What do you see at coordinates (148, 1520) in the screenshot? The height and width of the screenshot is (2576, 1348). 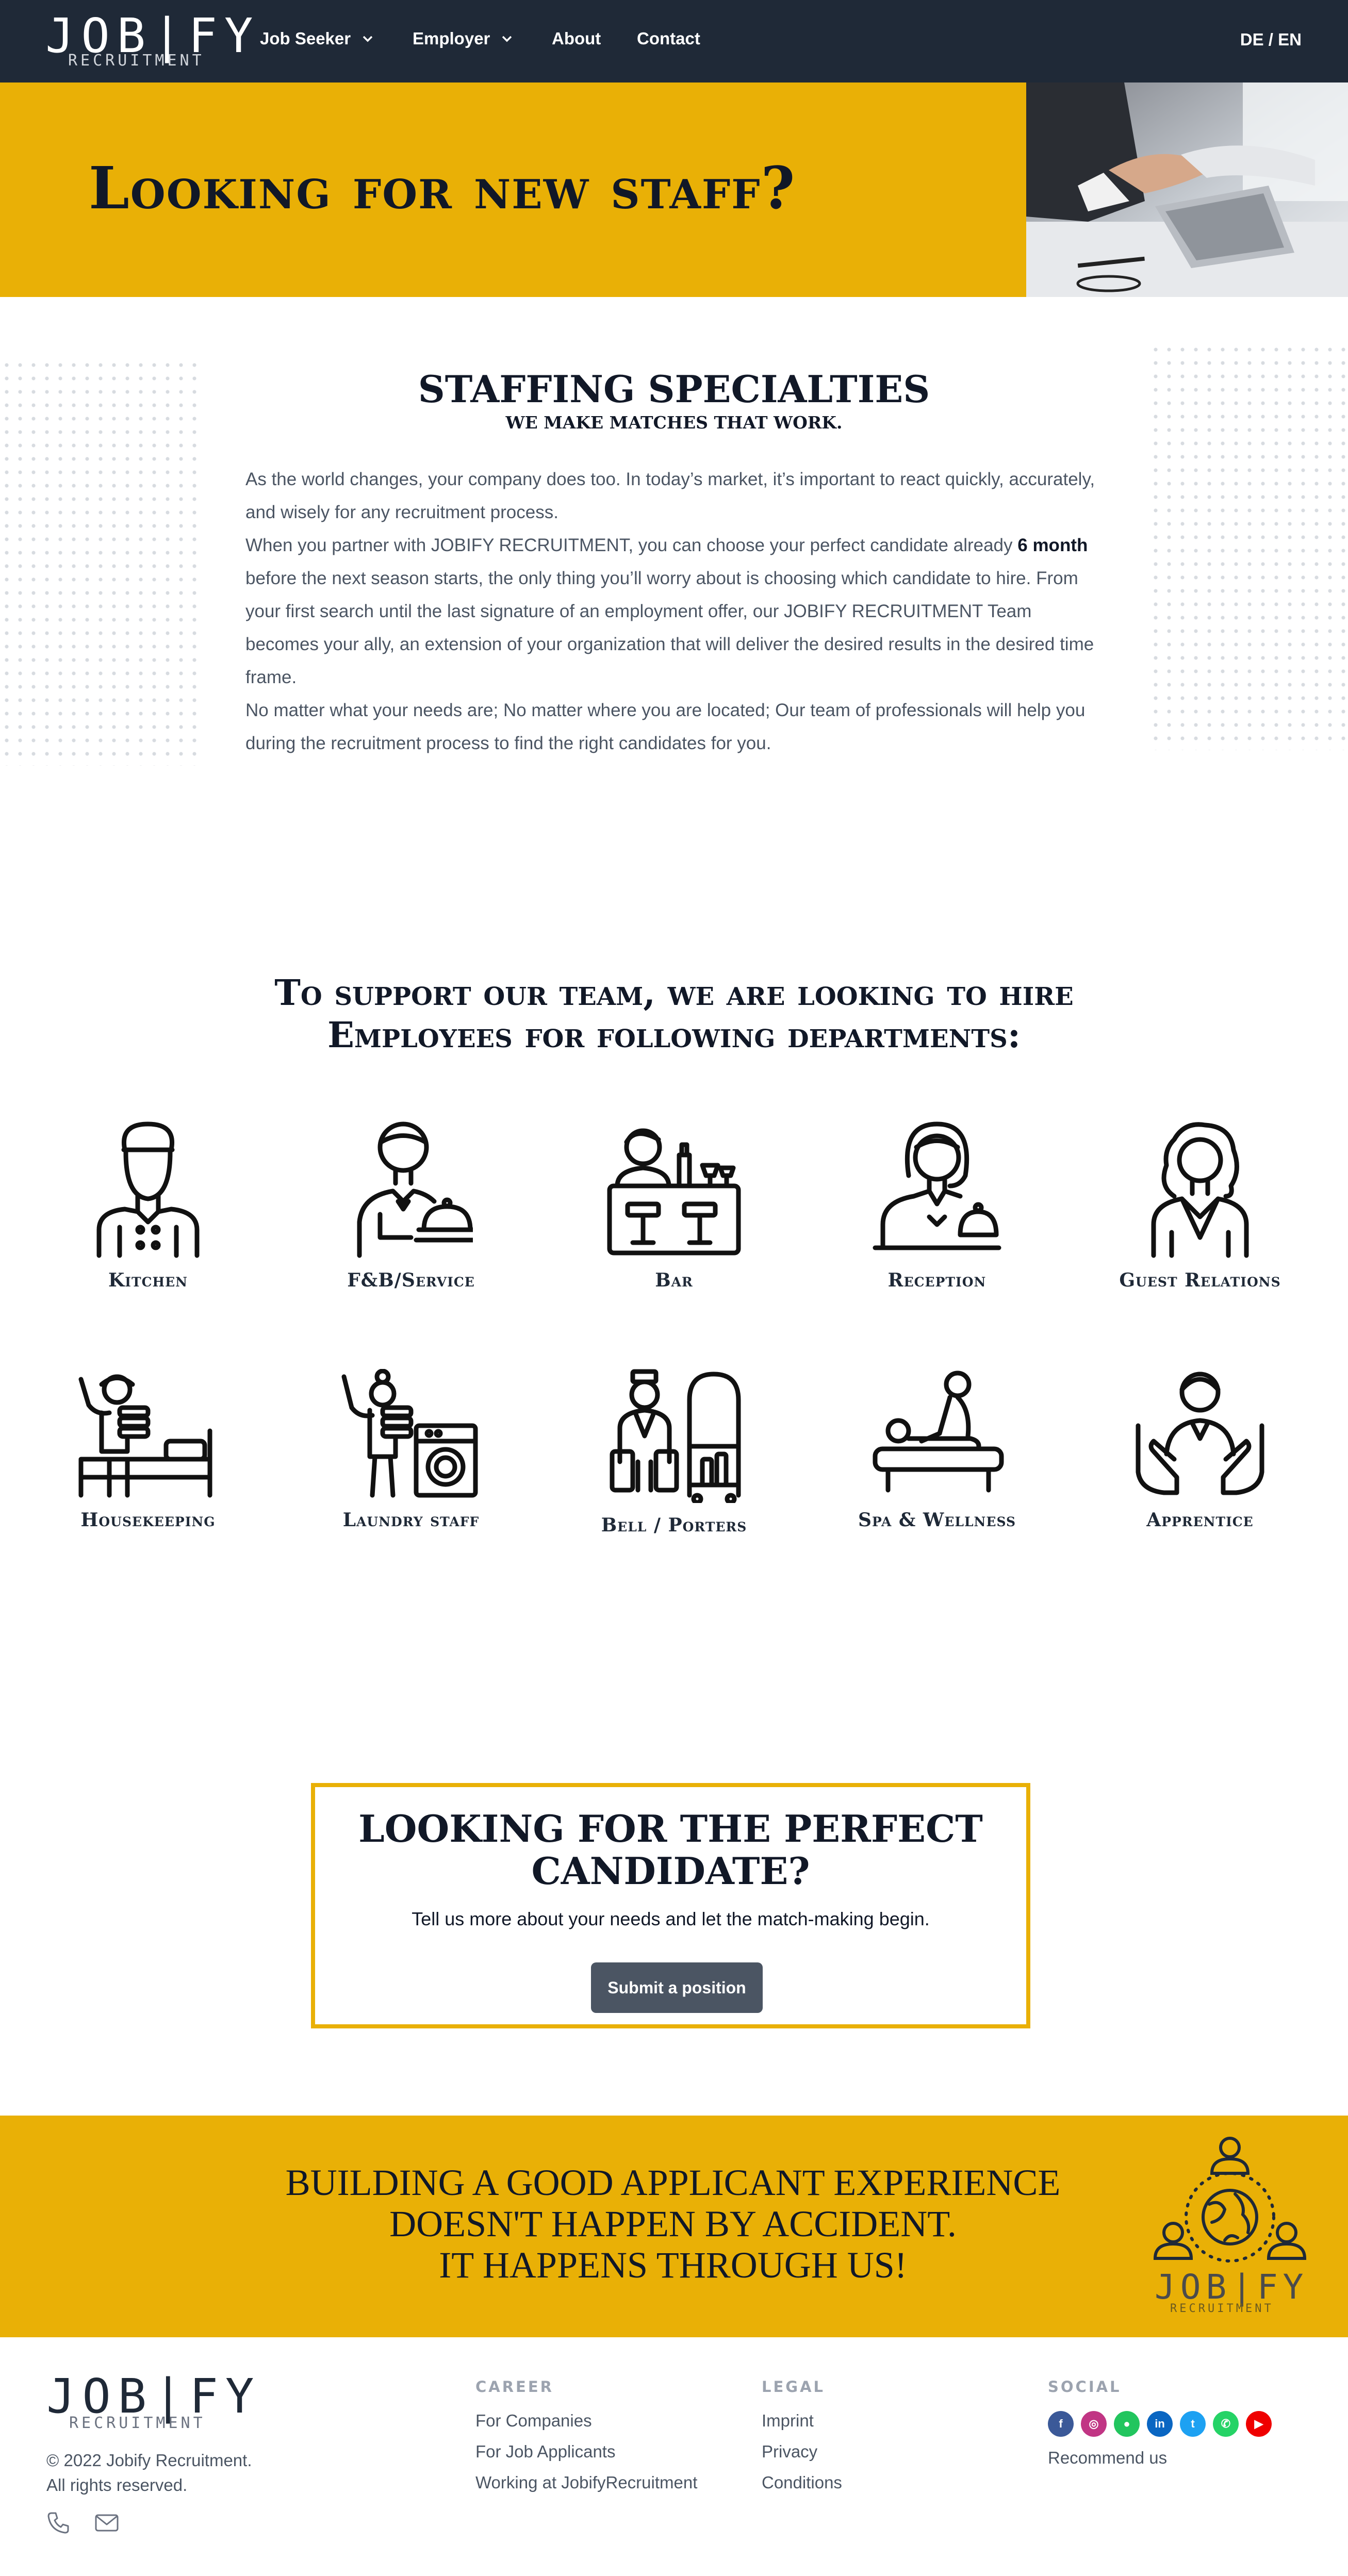 I see `department-label: Housekeeping` at bounding box center [148, 1520].